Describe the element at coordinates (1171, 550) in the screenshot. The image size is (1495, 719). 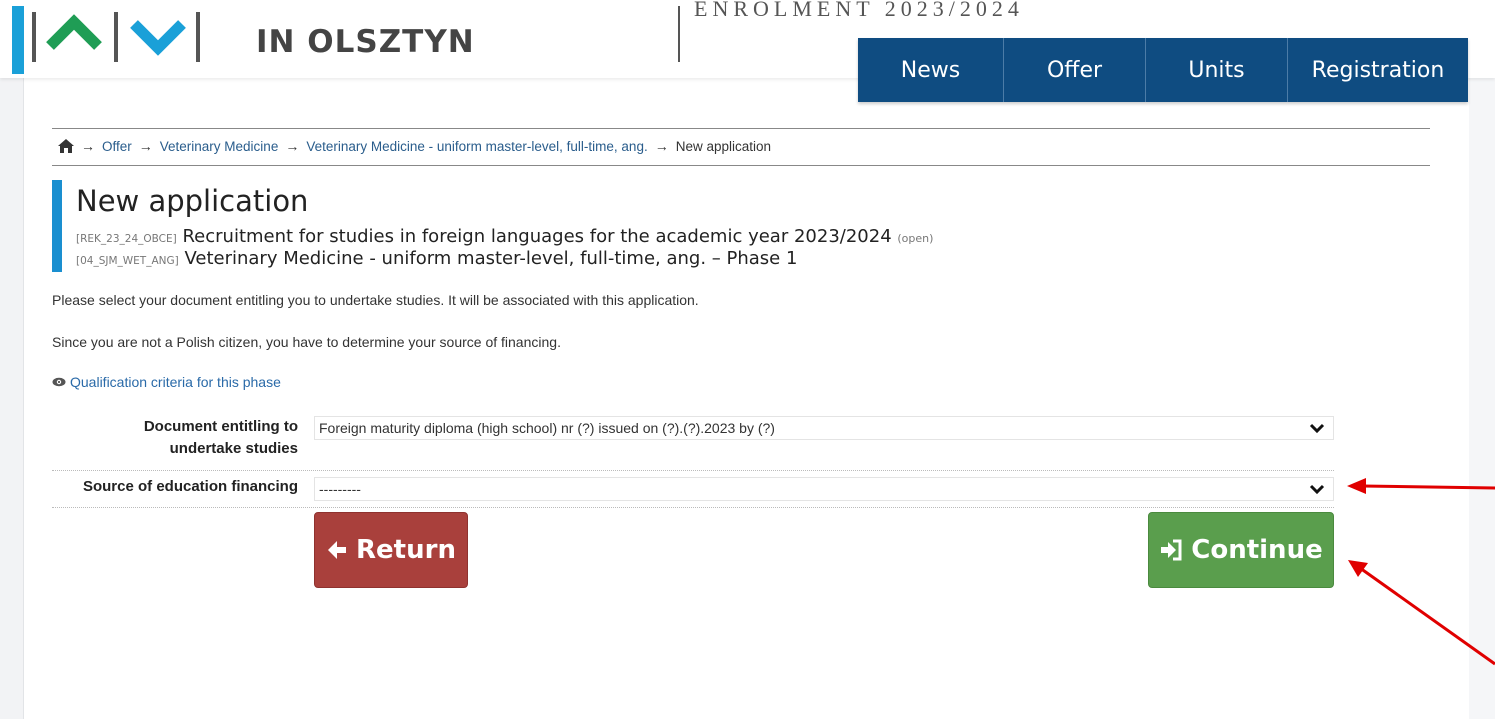
I see `sign-in-icon` at that location.